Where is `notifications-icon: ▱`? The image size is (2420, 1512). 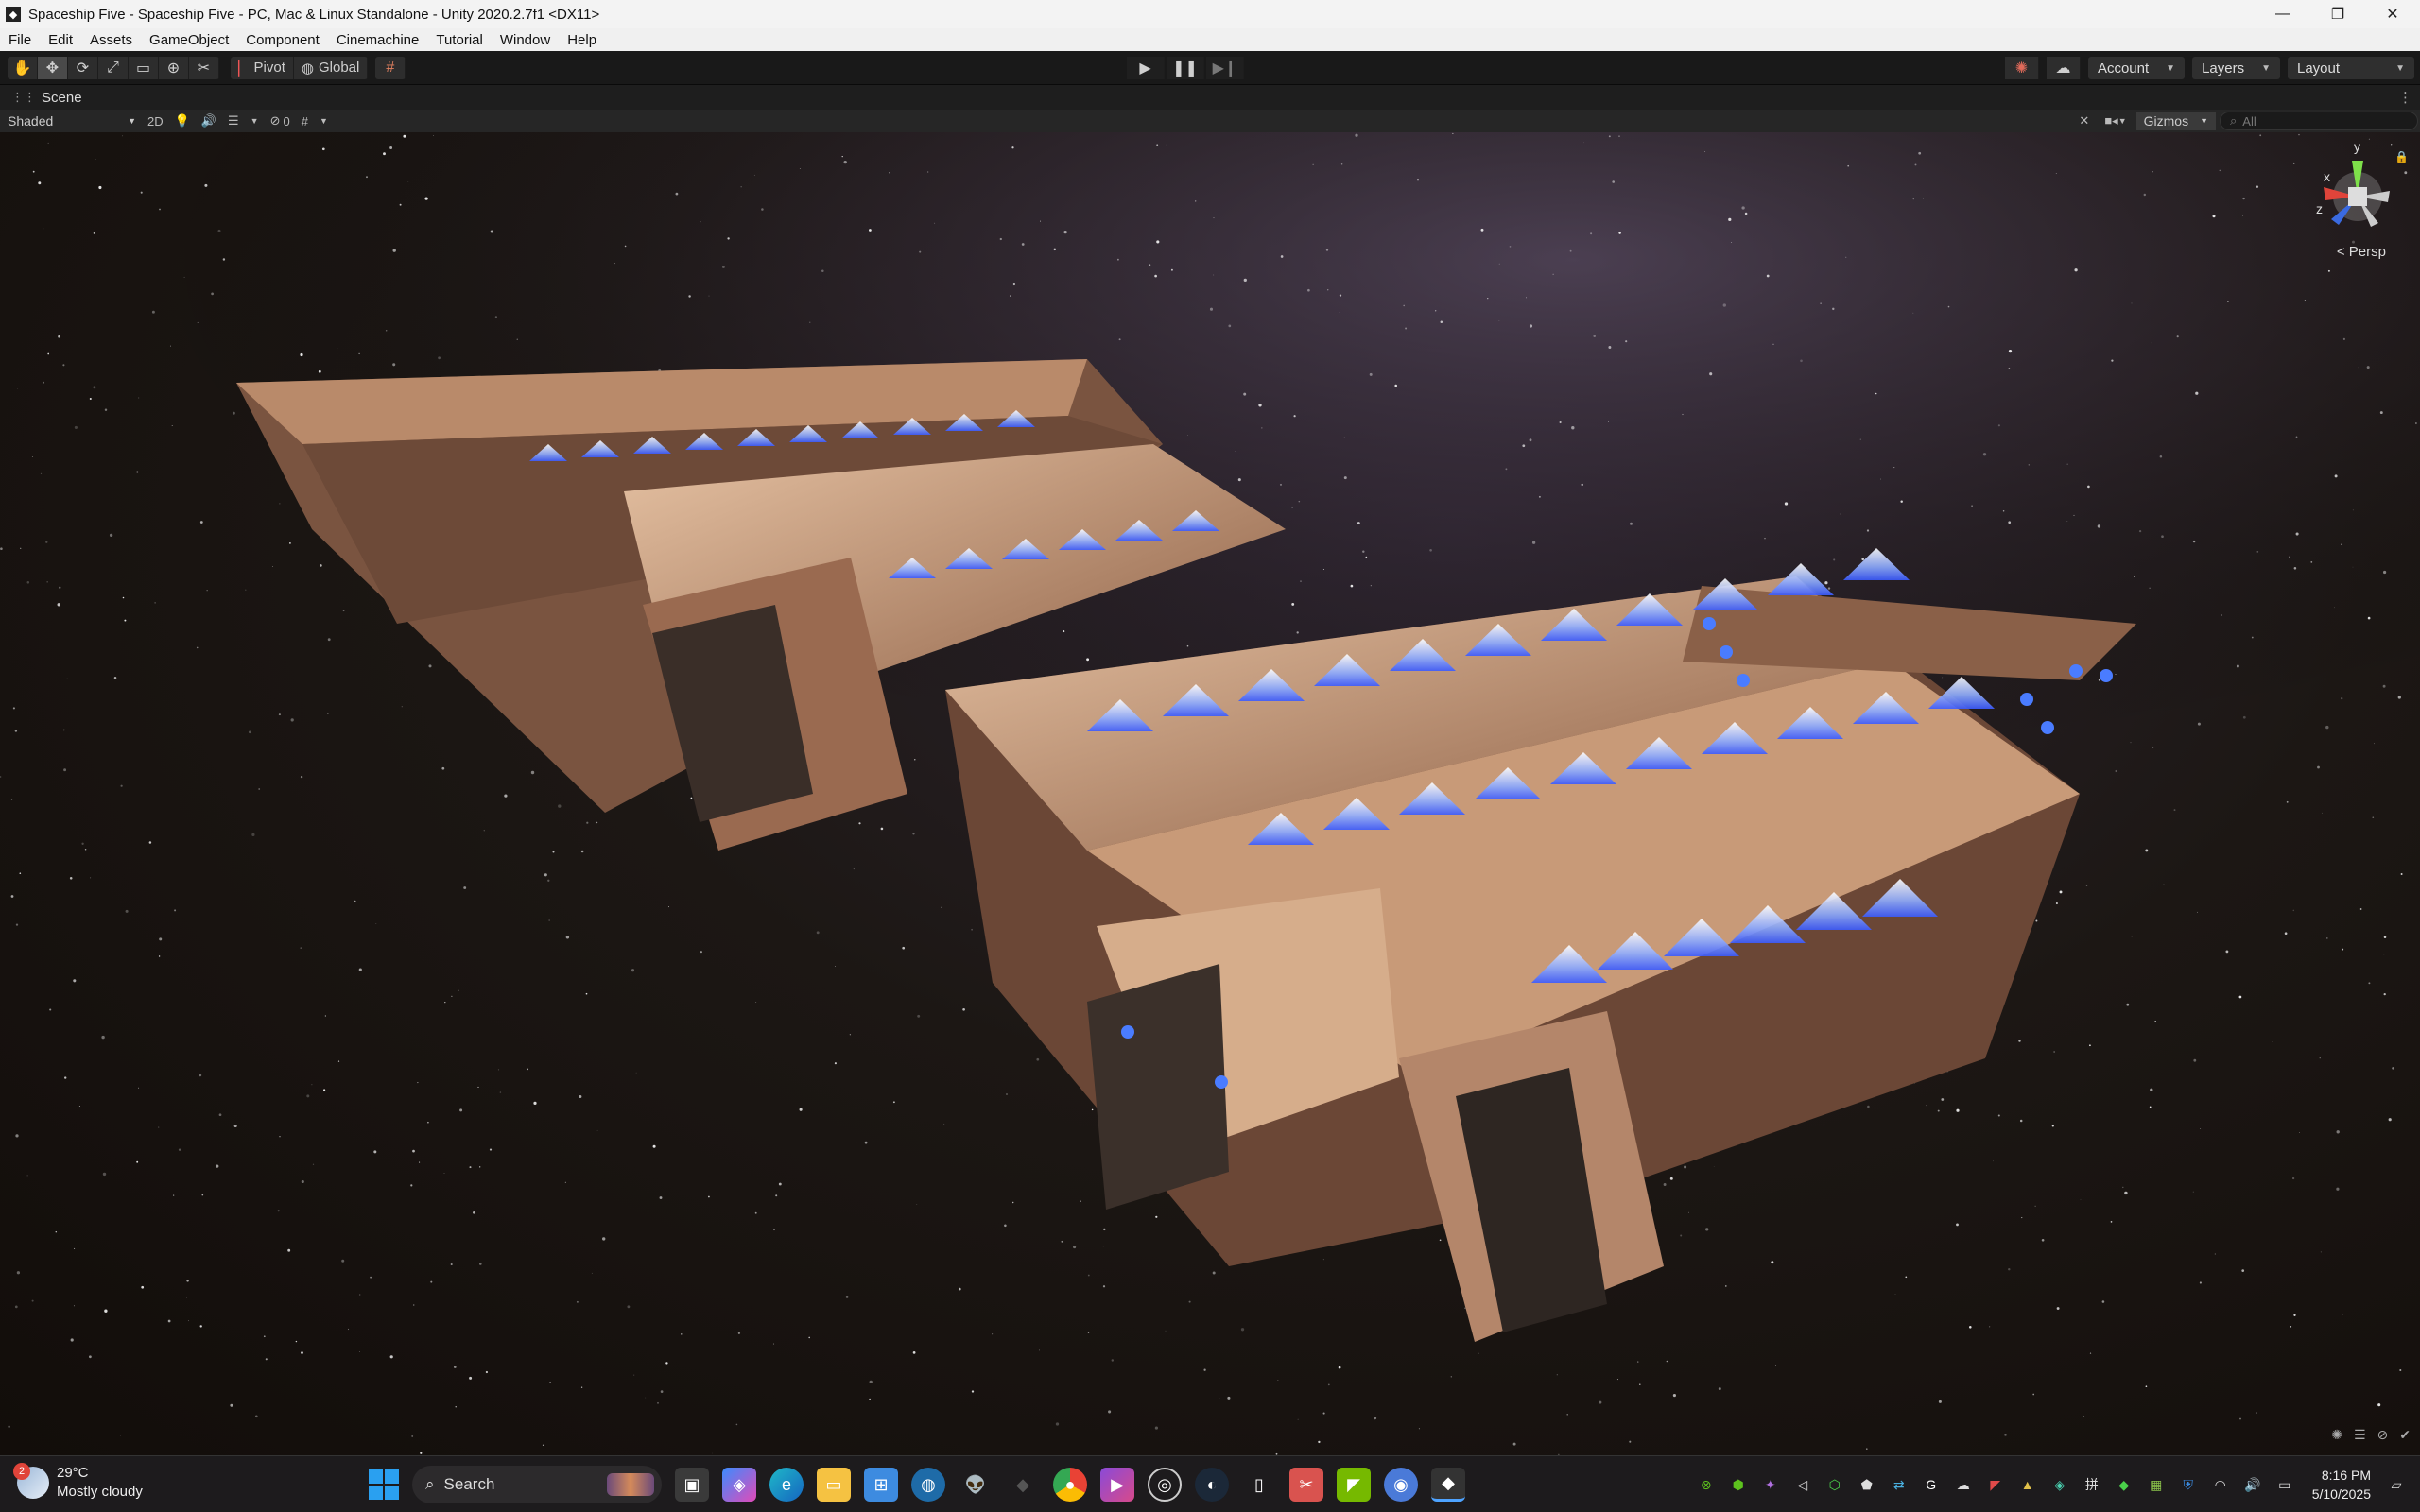 notifications-icon: ▱ is located at coordinates (2396, 1484).